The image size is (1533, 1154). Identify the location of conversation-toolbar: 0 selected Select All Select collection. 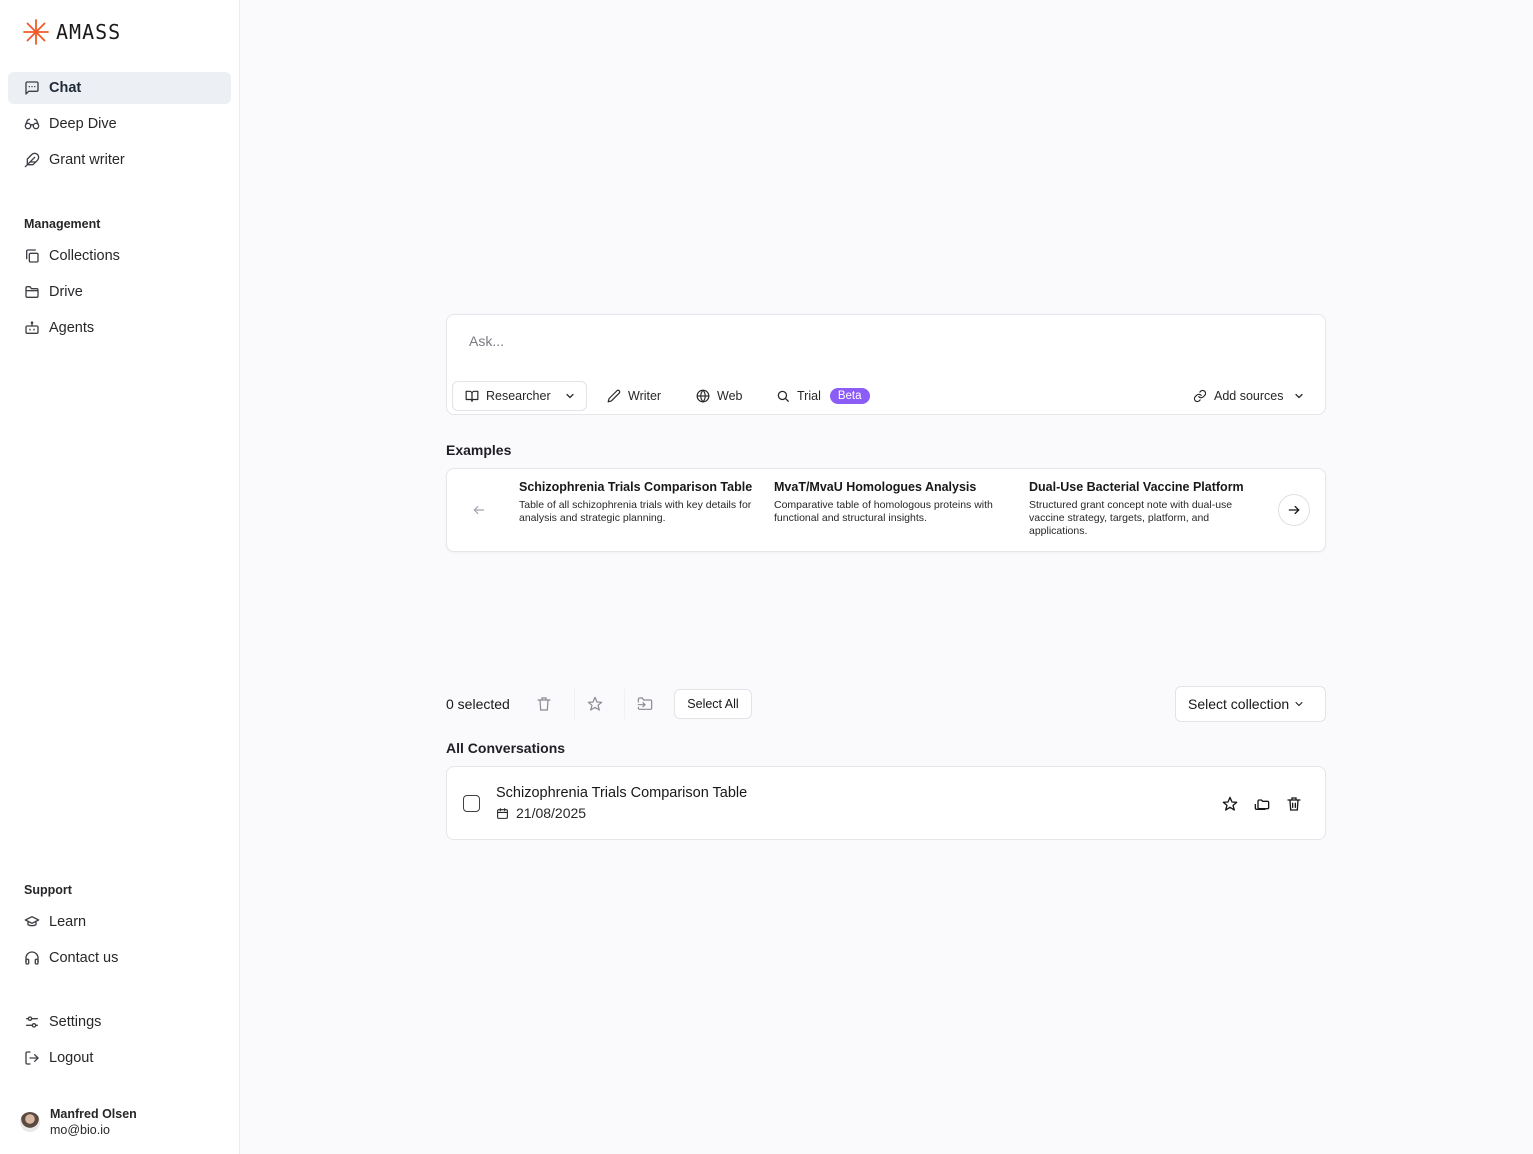
(886, 704).